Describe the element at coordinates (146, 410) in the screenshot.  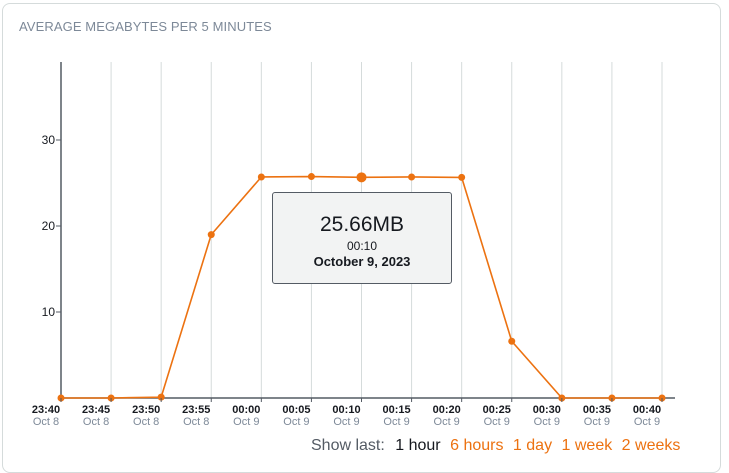
I see `x-tick-time-2: 23:50` at that location.